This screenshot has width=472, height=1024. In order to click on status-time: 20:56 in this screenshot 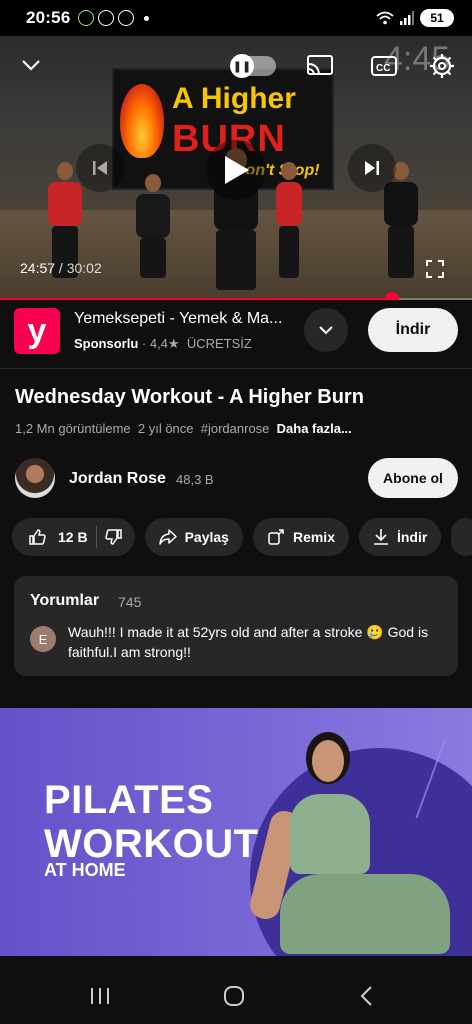, I will do `click(48, 17)`.